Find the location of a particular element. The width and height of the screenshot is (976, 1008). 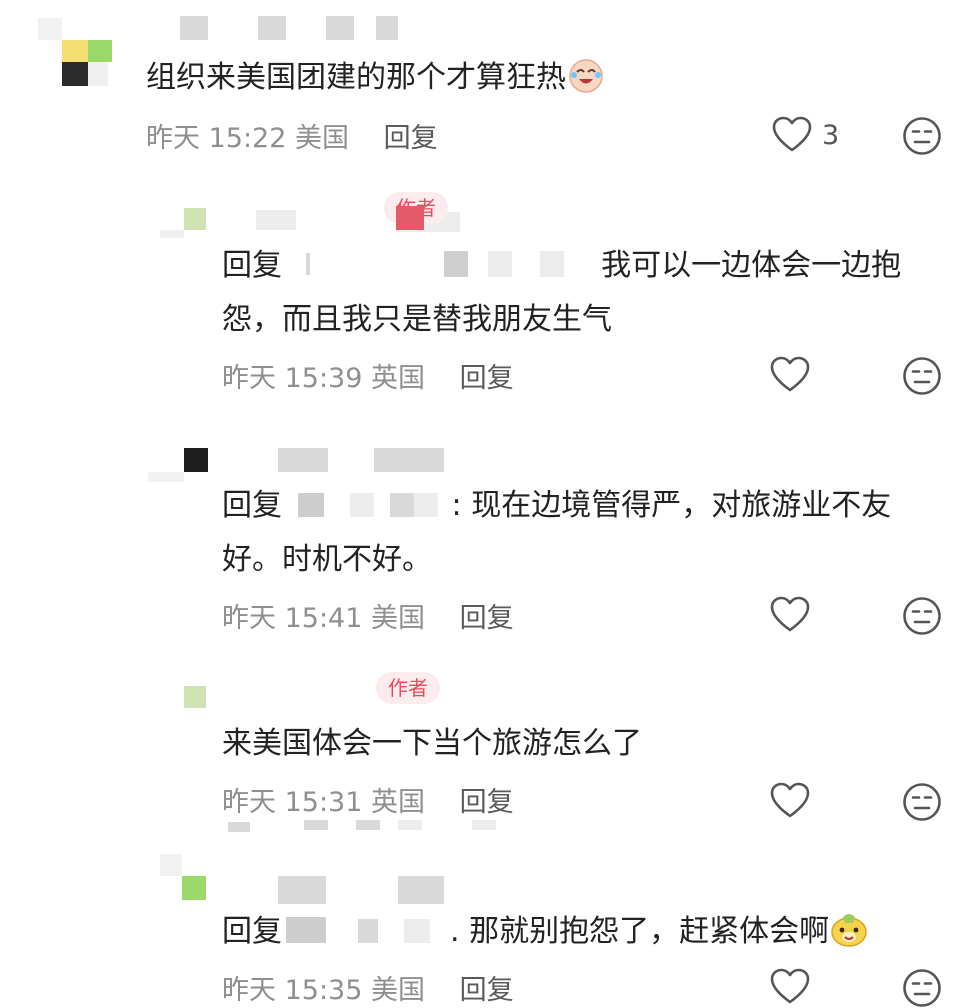

comment-text-line2: 好。时机不好。 is located at coordinates (327, 559).